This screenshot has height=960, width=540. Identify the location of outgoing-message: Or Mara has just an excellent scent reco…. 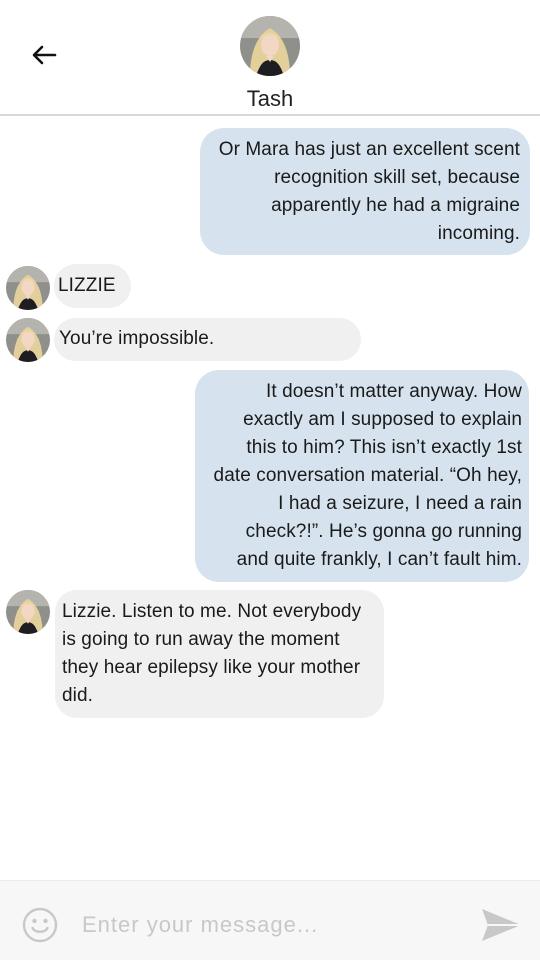
(365, 191).